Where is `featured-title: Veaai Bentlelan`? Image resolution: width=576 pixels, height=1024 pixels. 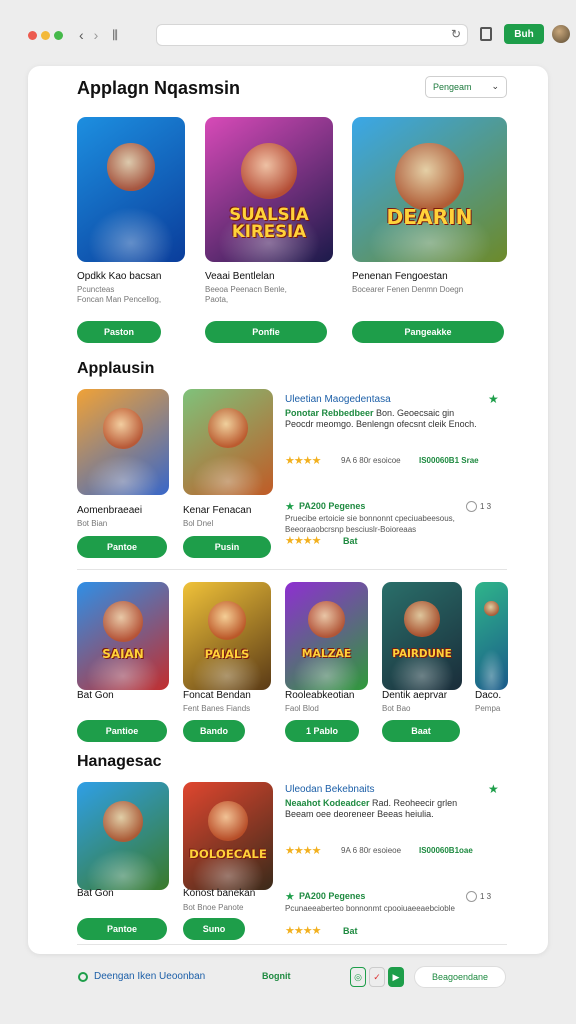 featured-title: Veaai Bentlelan is located at coordinates (240, 276).